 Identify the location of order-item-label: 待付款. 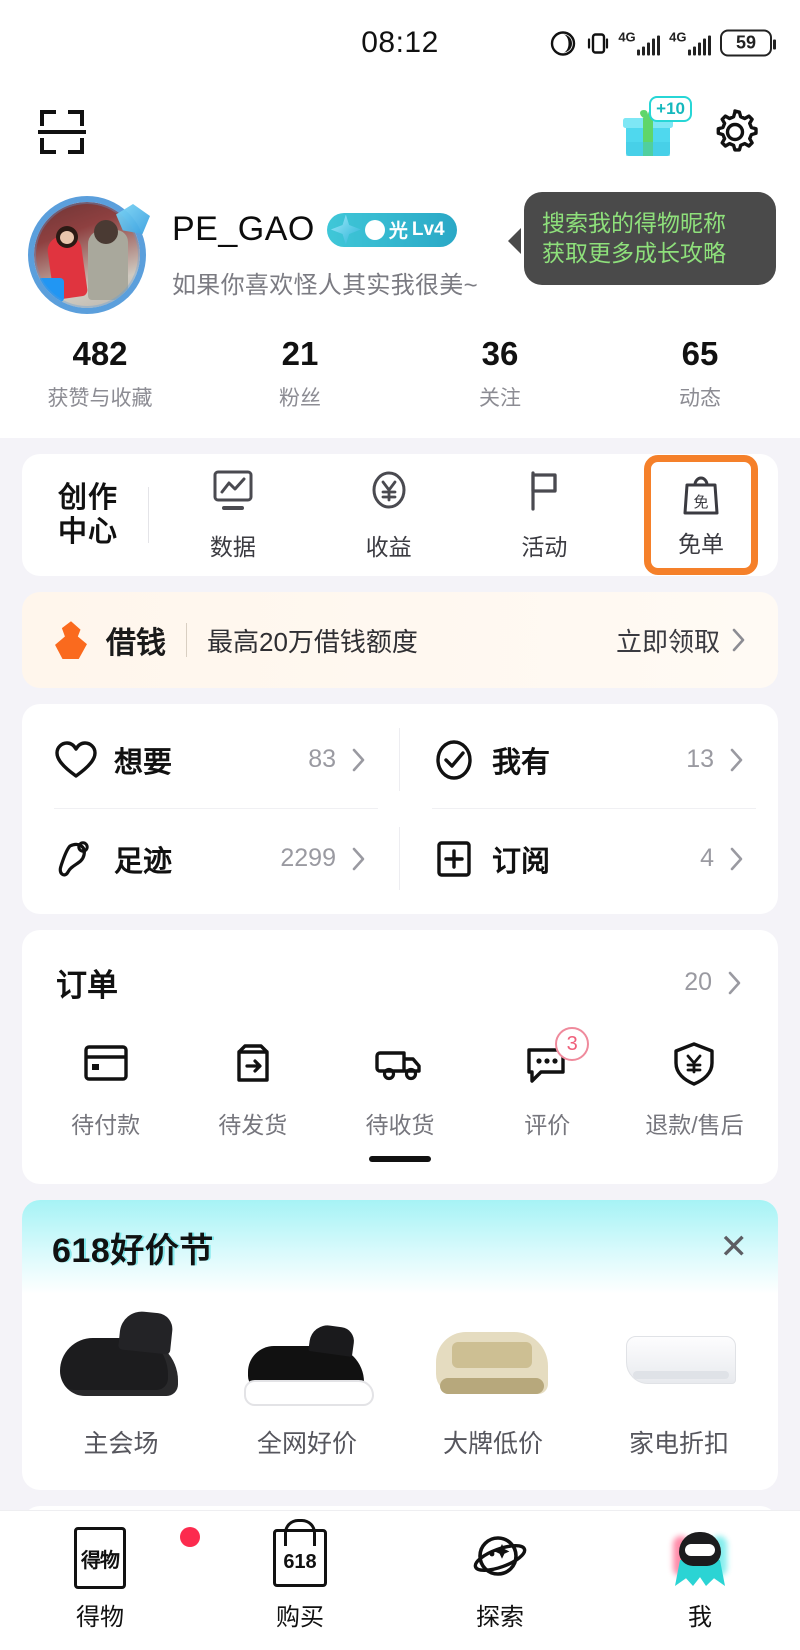
(106, 1125).